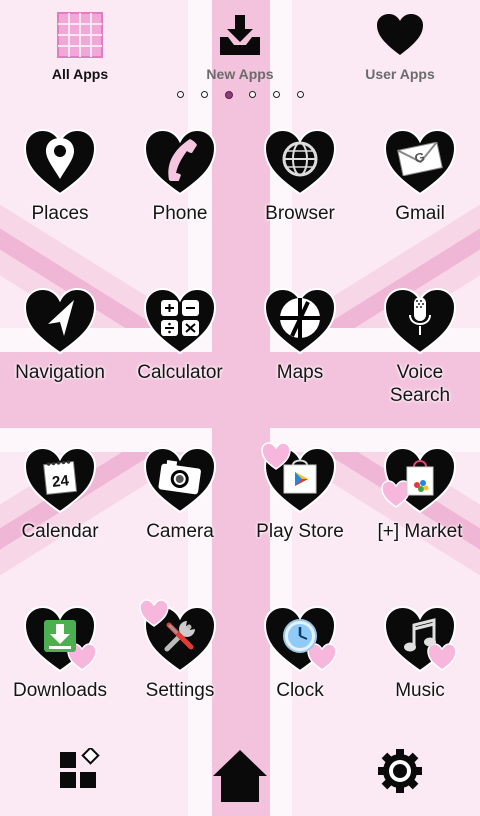  Describe the element at coordinates (180, 690) in the screenshot. I see `app-label: Settings` at that location.